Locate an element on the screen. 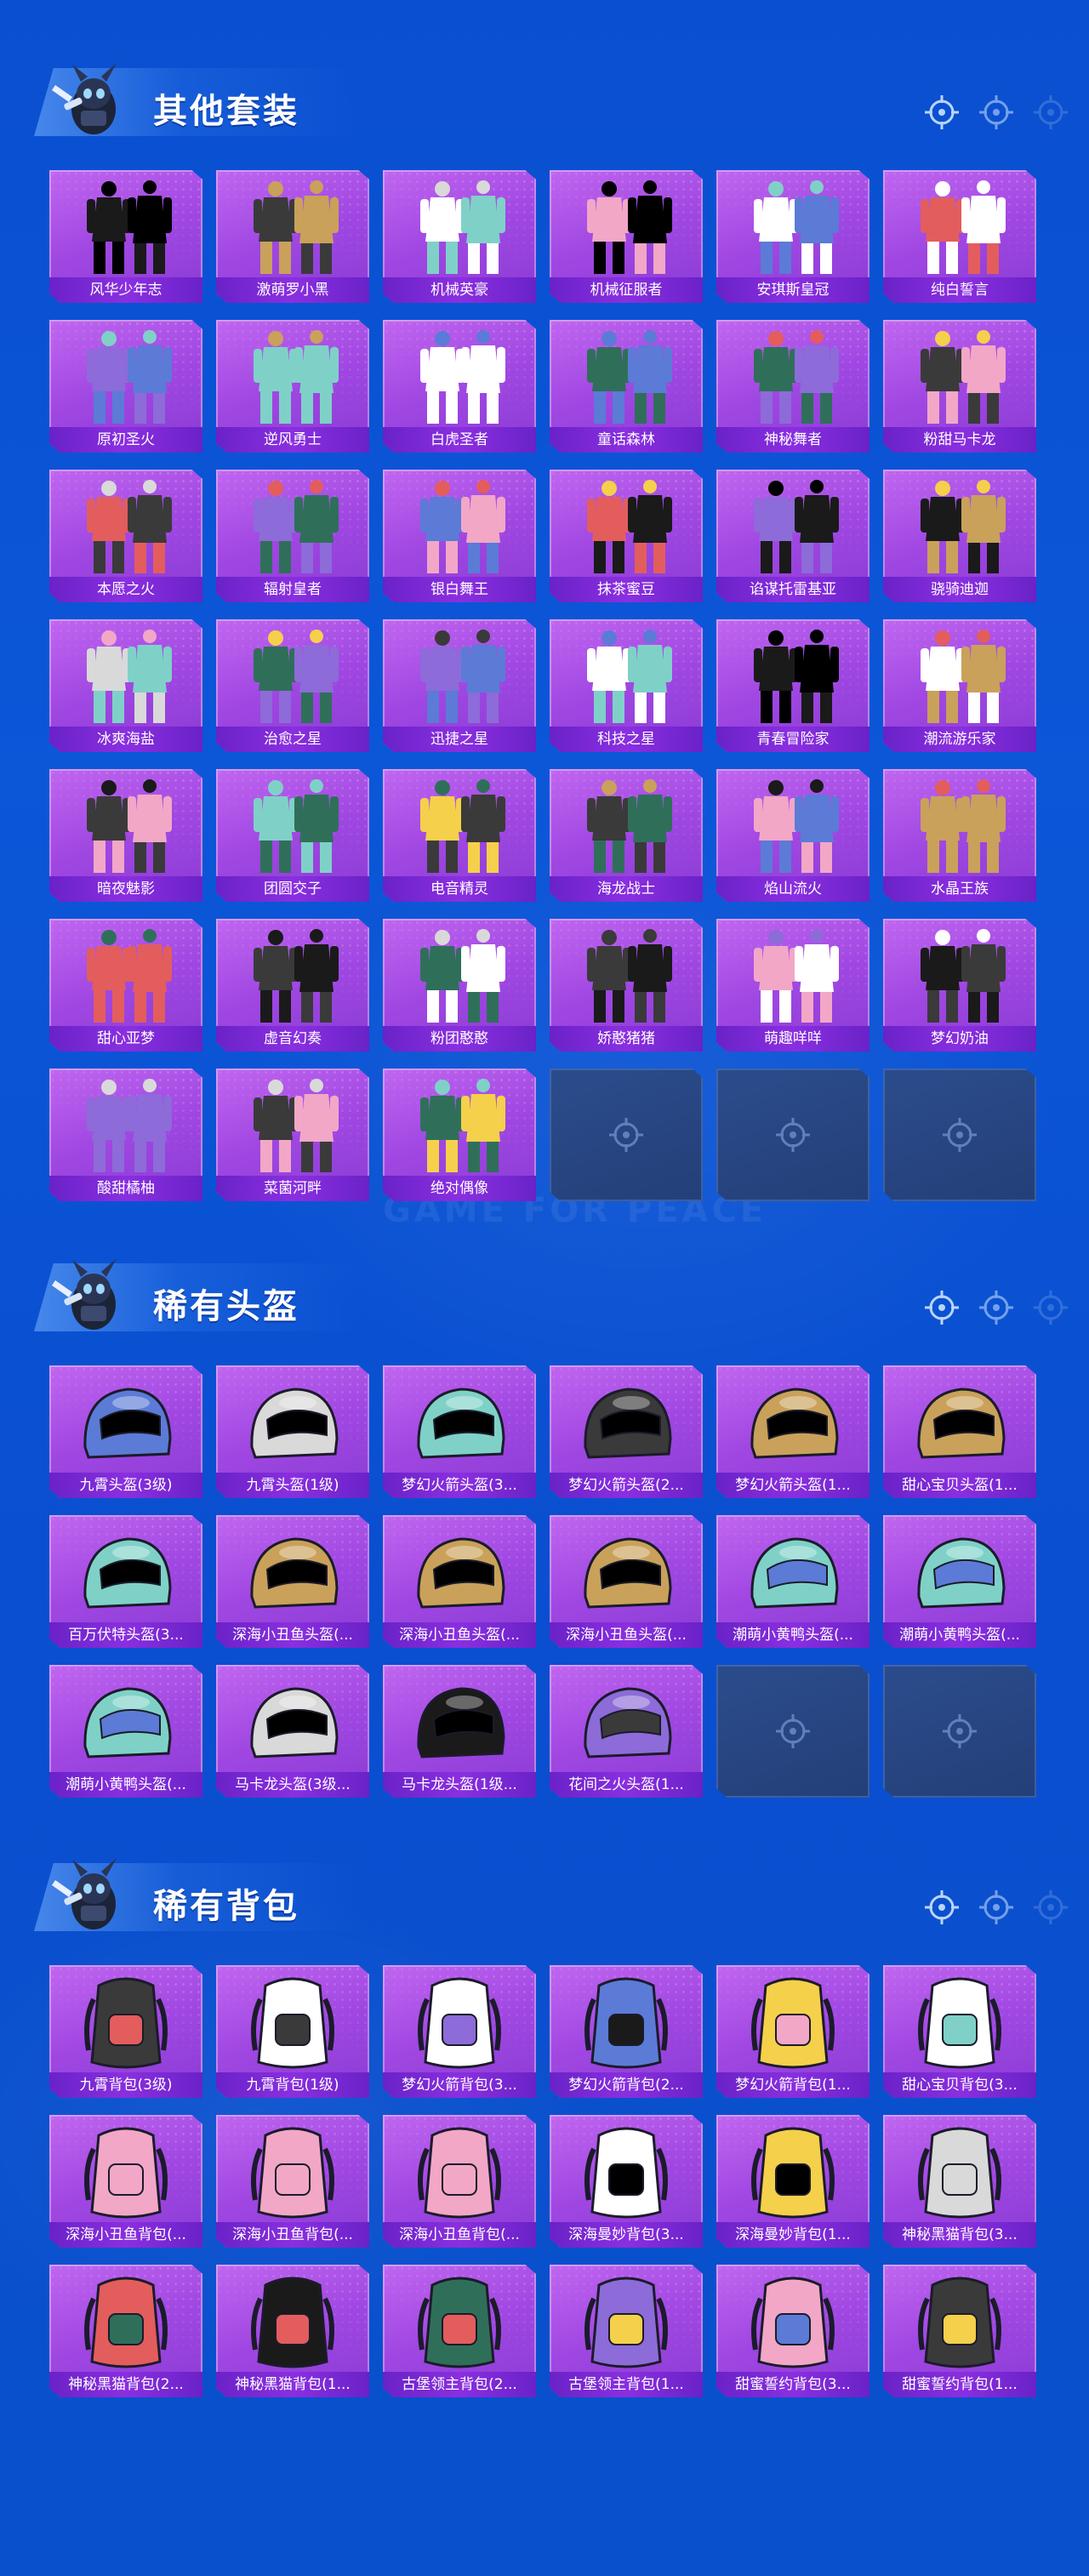  helmet-card: 九霄头盔(3级) is located at coordinates (125, 1431).